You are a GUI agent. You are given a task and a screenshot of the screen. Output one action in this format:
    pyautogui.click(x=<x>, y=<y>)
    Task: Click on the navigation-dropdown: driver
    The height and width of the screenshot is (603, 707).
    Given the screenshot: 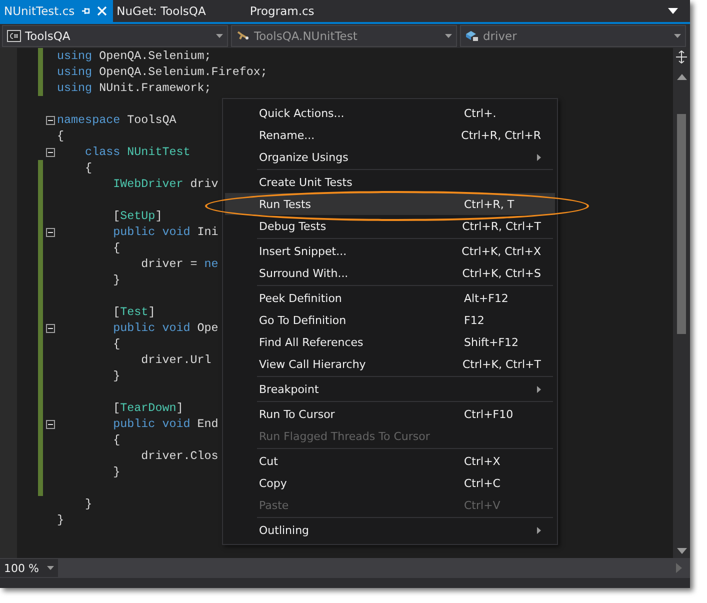 What is the action you would take?
    pyautogui.click(x=573, y=36)
    